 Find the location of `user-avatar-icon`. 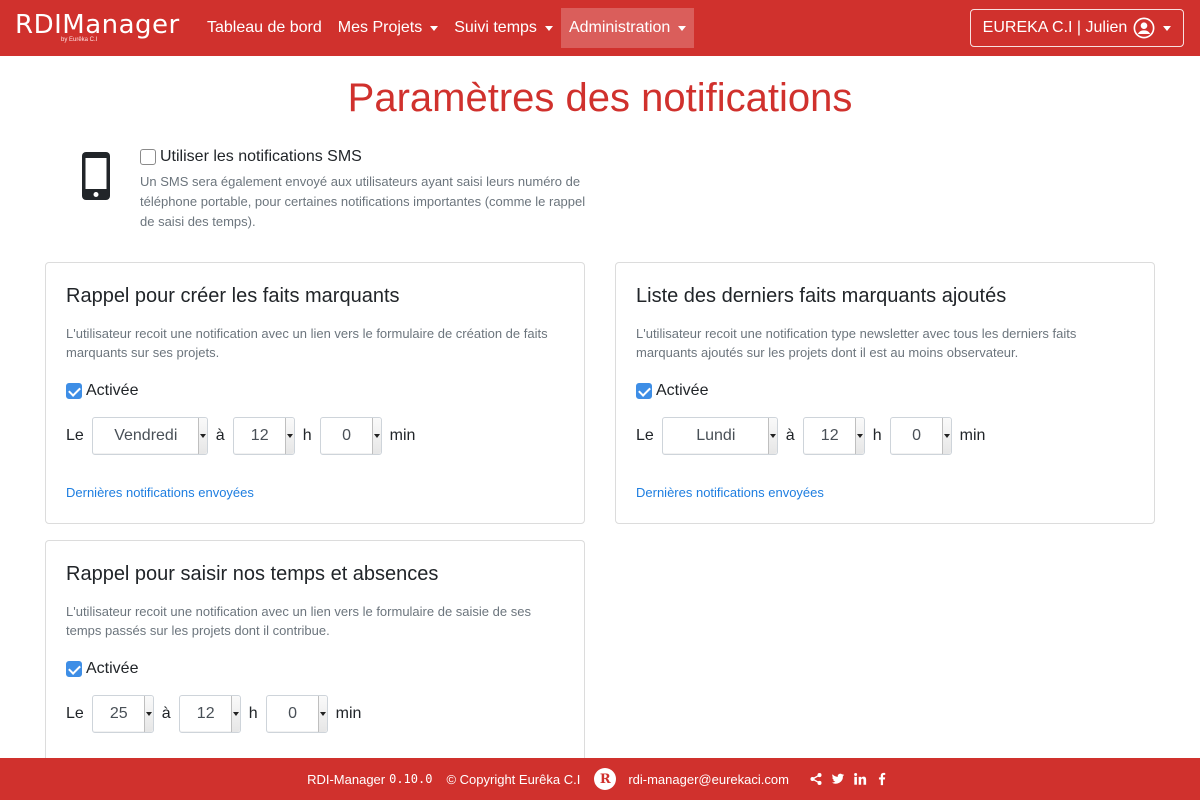

user-avatar-icon is located at coordinates (1144, 28).